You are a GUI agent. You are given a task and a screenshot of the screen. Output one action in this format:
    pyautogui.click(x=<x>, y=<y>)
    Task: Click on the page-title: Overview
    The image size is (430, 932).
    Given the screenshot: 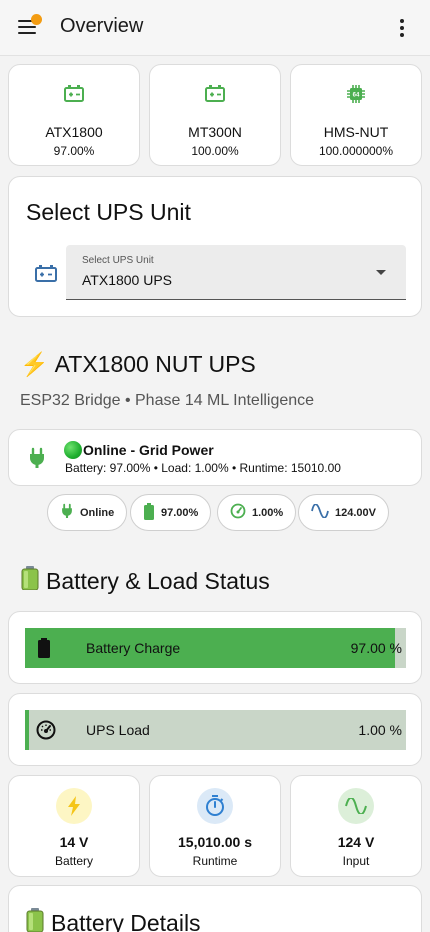 What is the action you would take?
    pyautogui.click(x=102, y=26)
    